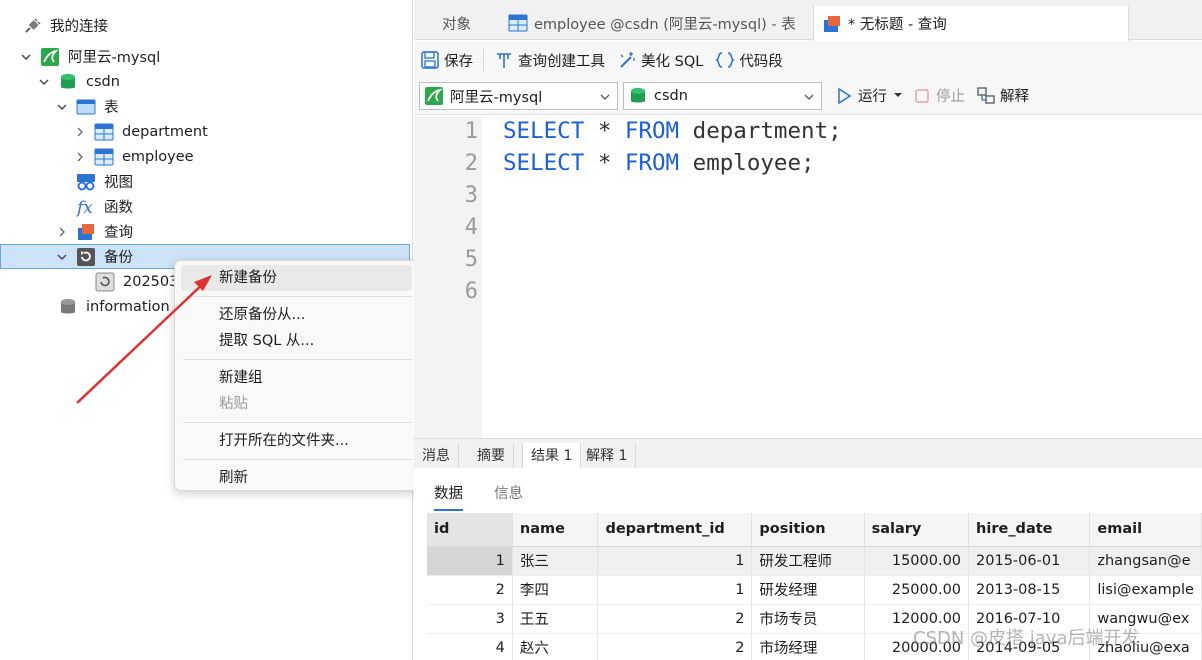  I want to click on tree-db-information: information, so click(114, 306).